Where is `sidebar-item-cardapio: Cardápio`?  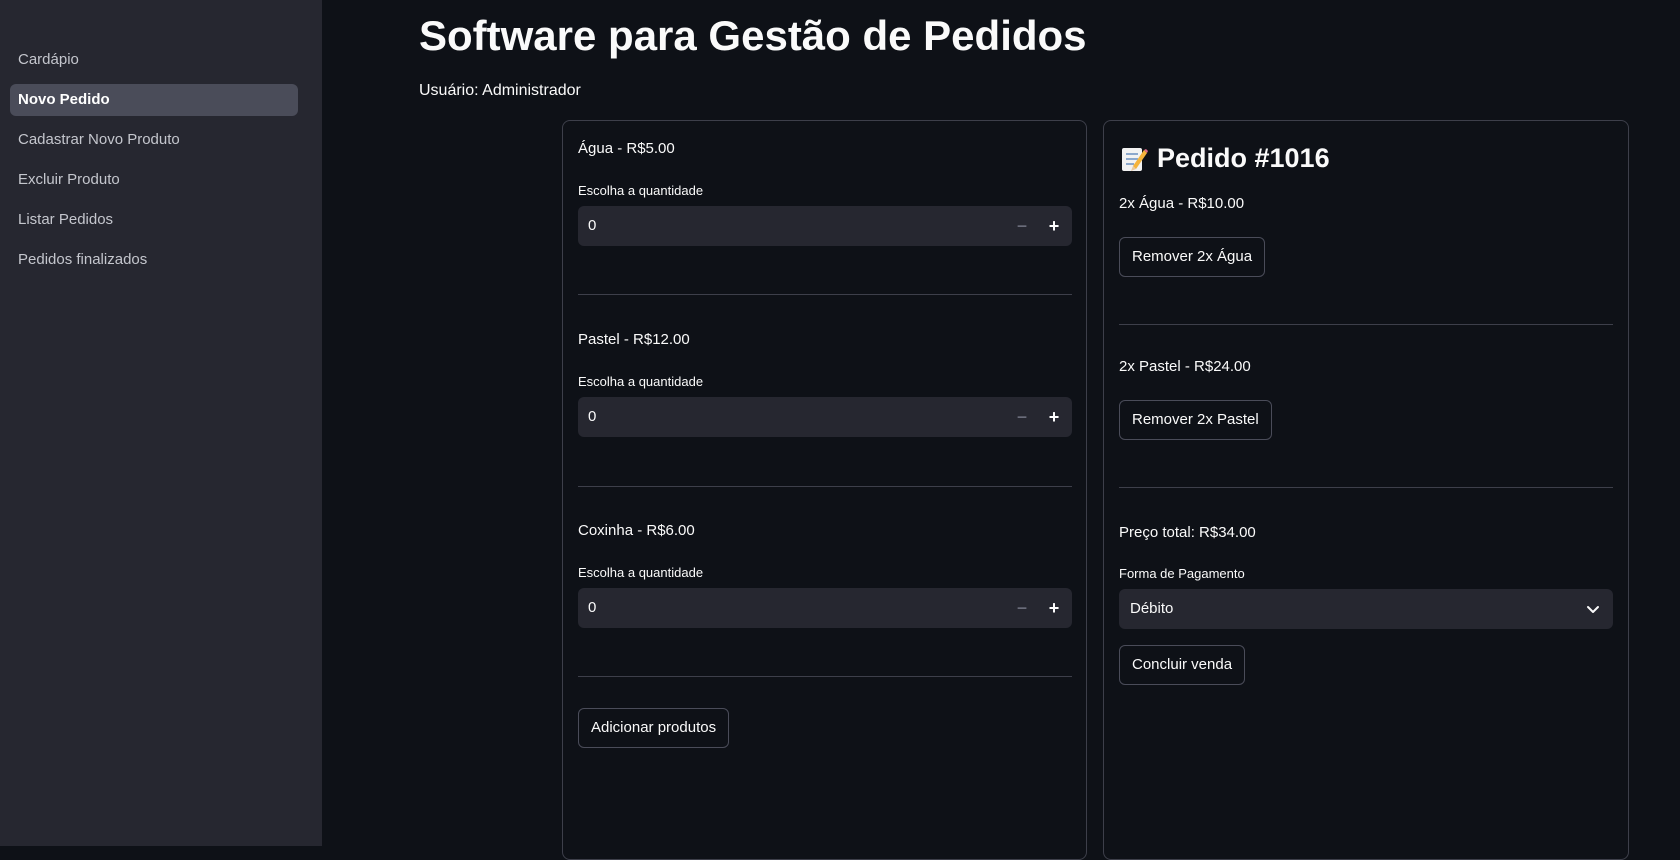 sidebar-item-cardapio: Cardápio is located at coordinates (154, 60).